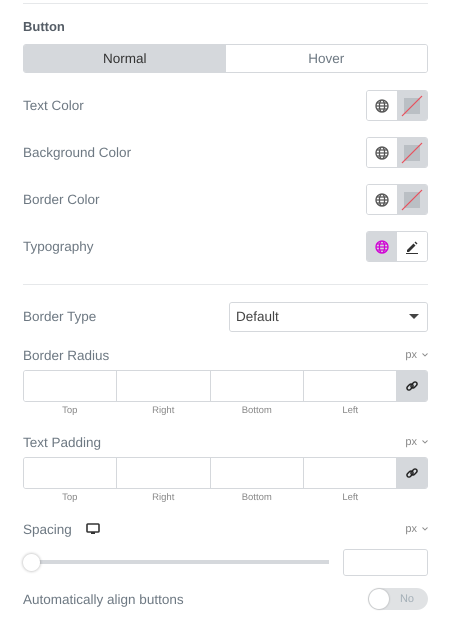 This screenshot has width=450, height=629. I want to click on field-label: Text Padding, so click(62, 442).